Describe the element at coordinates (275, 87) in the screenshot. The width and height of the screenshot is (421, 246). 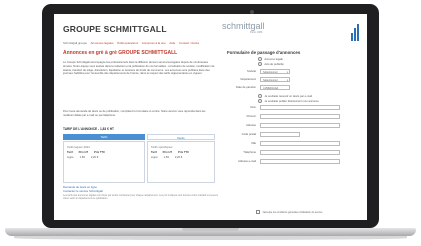
I see `date-field: JJ/MM/AAAA` at that location.